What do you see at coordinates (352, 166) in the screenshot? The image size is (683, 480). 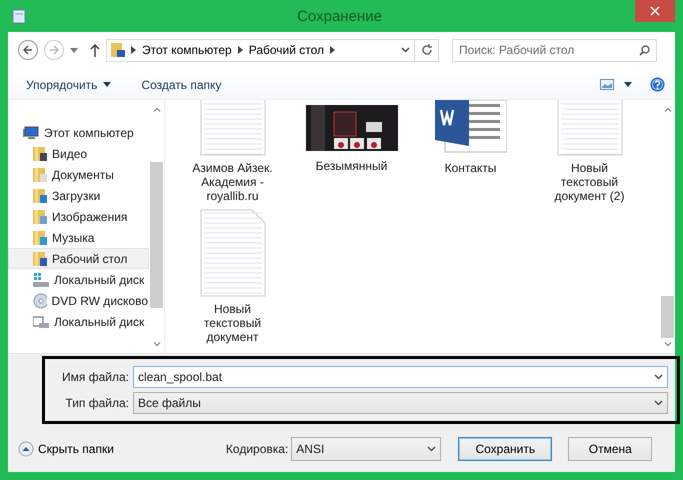 I see `file-name: Безымянный` at bounding box center [352, 166].